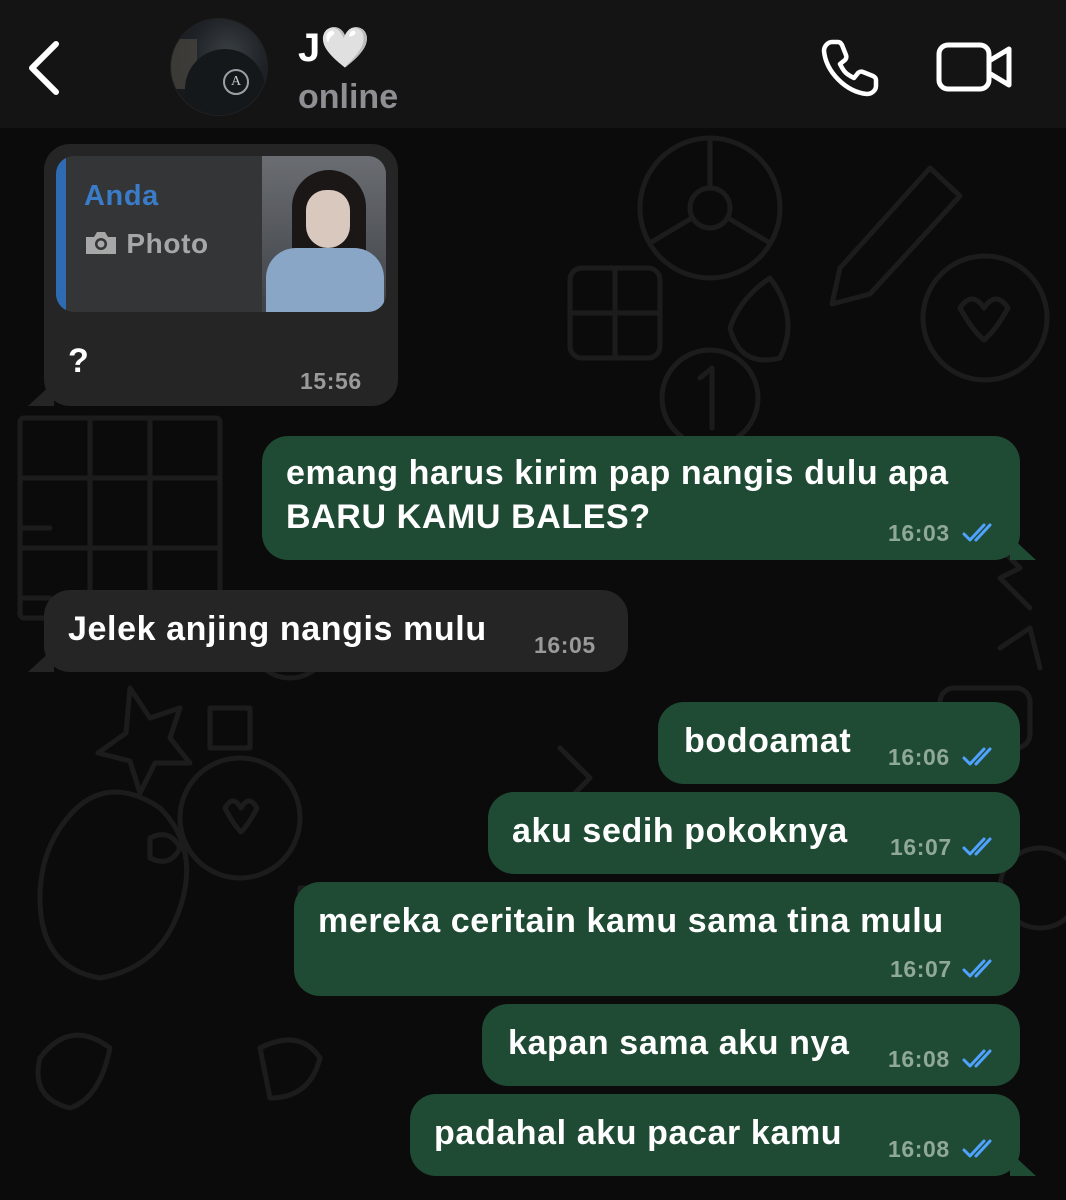  Describe the element at coordinates (101, 243) in the screenshot. I see `camera-icon` at that location.